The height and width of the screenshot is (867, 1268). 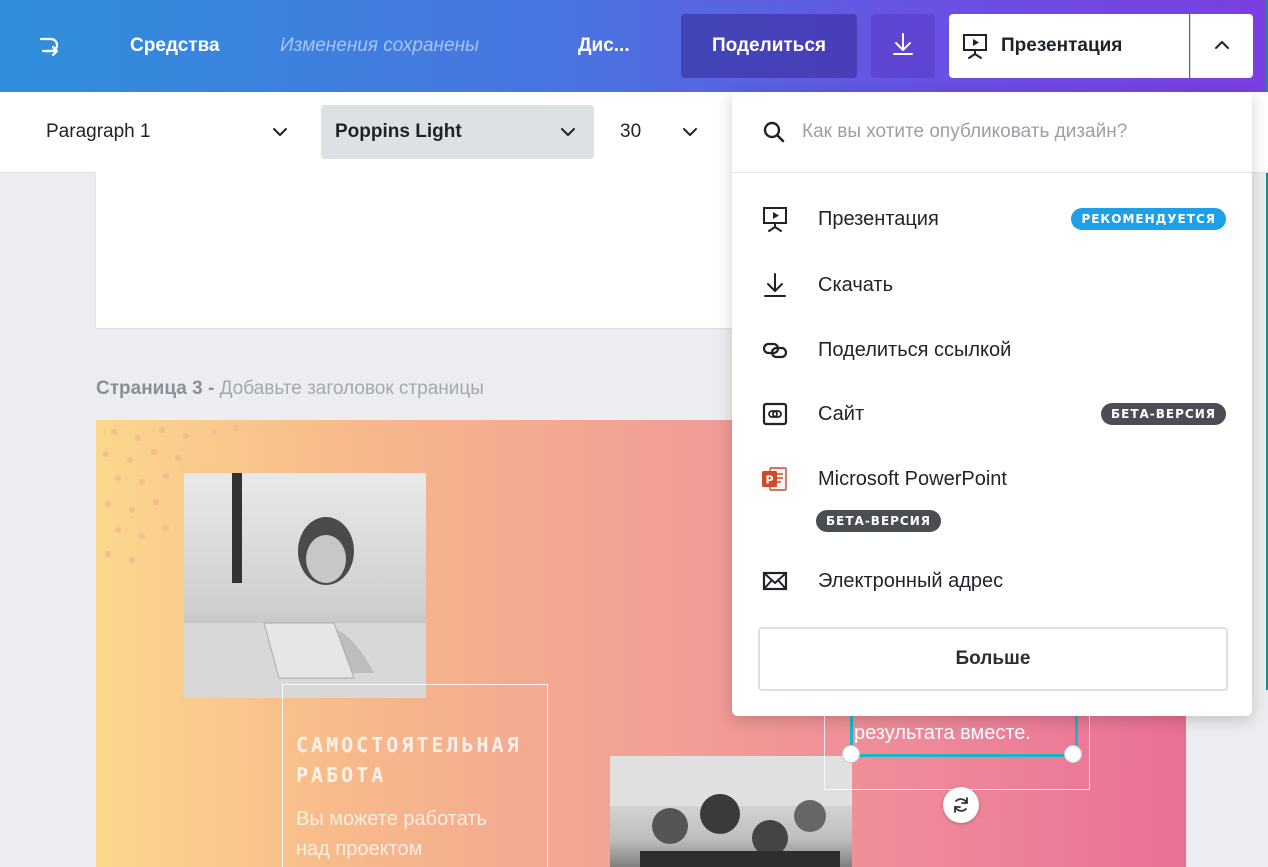 I want to click on present-button: Презентация, so click(x=1069, y=46).